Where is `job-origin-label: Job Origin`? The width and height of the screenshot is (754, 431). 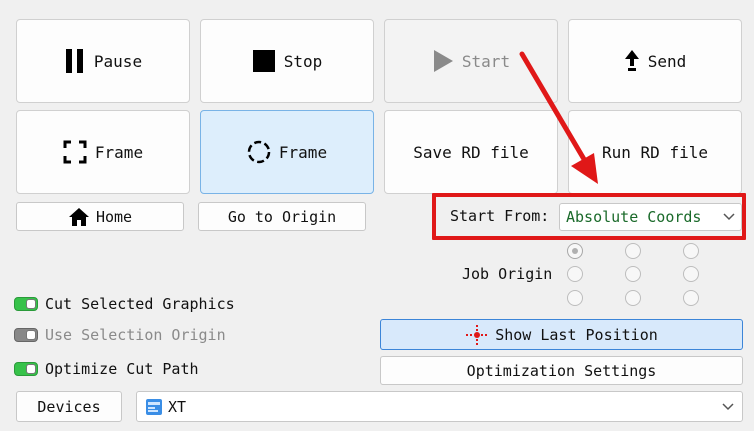
job-origin-label: Job Origin is located at coordinates (507, 274).